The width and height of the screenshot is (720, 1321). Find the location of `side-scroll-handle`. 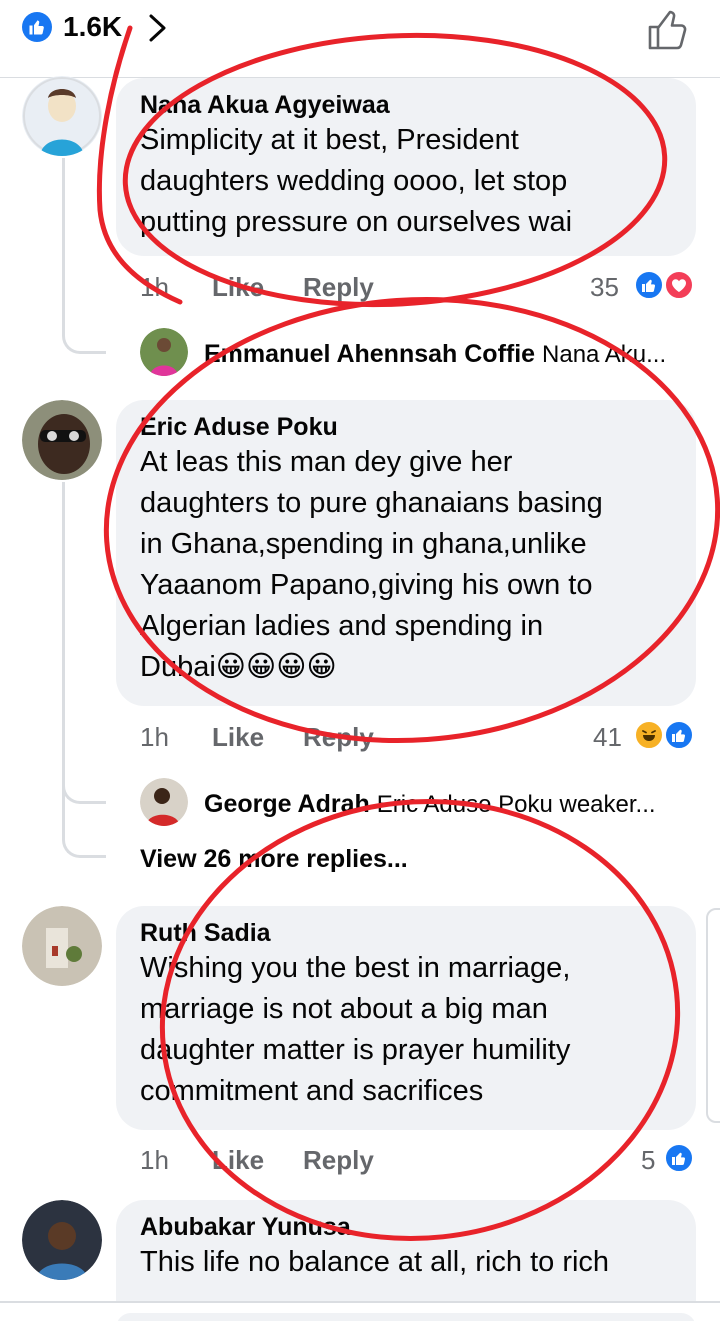

side-scroll-handle is located at coordinates (713, 1015).